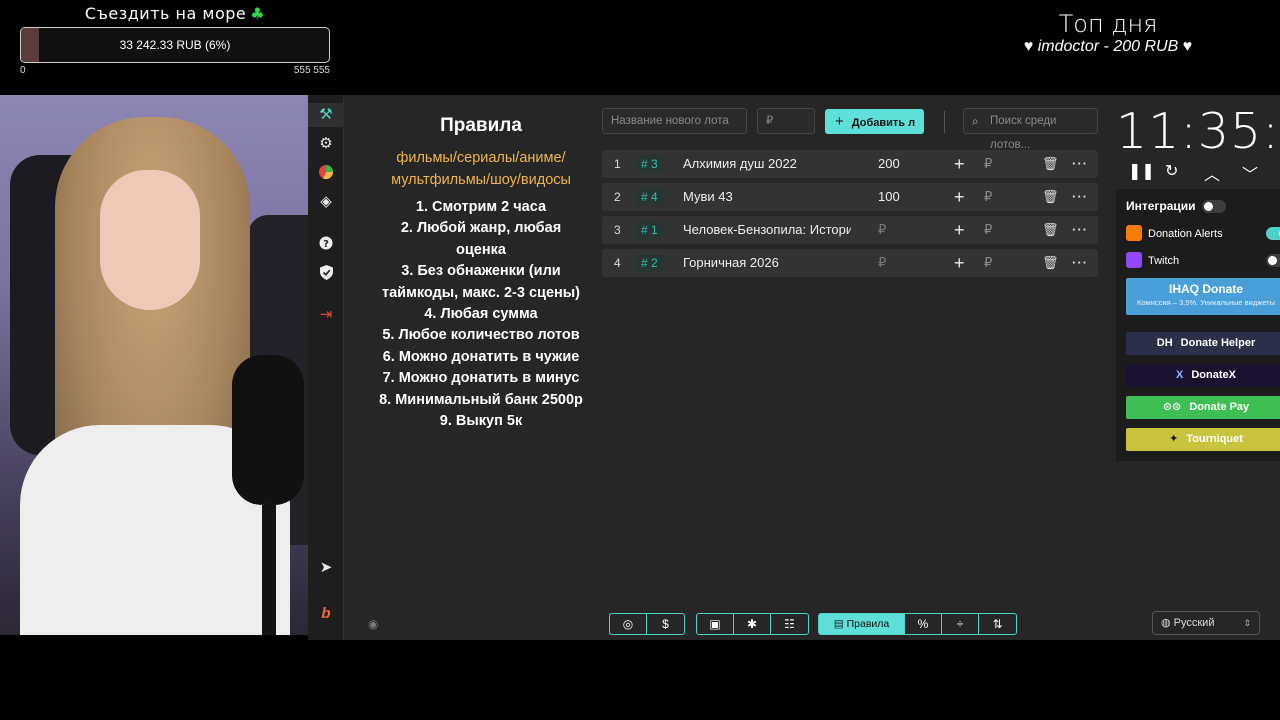  Describe the element at coordinates (1134, 260) in the screenshot. I see `twitch-icon` at that location.